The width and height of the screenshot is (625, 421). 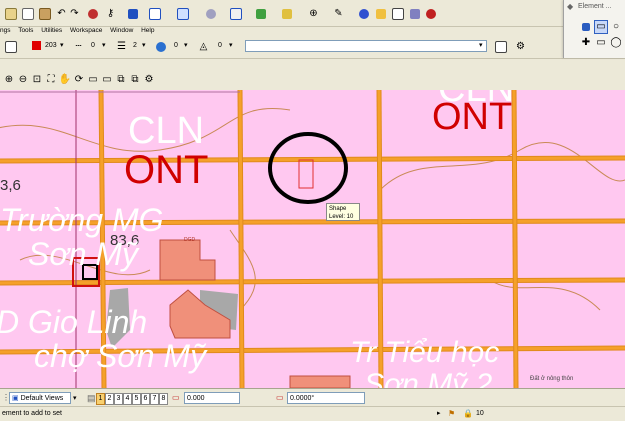 What do you see at coordinates (37, 80) in the screenshot?
I see `window-area-icon: ⊡` at bounding box center [37, 80].